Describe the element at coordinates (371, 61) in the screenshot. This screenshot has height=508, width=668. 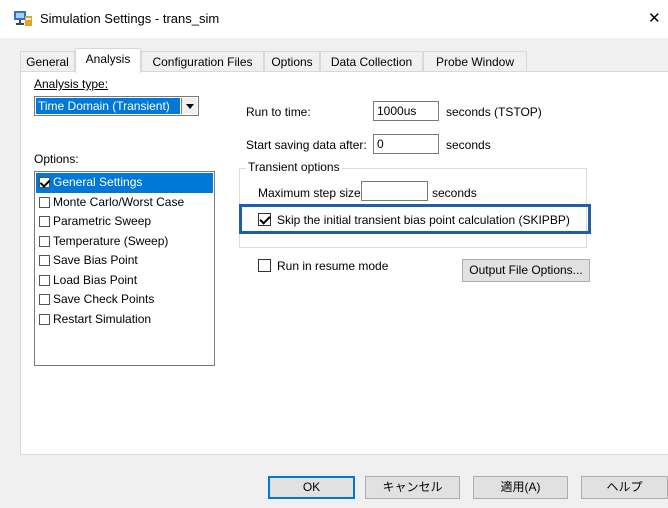
I see `tab-data-collection: Data Collection` at that location.